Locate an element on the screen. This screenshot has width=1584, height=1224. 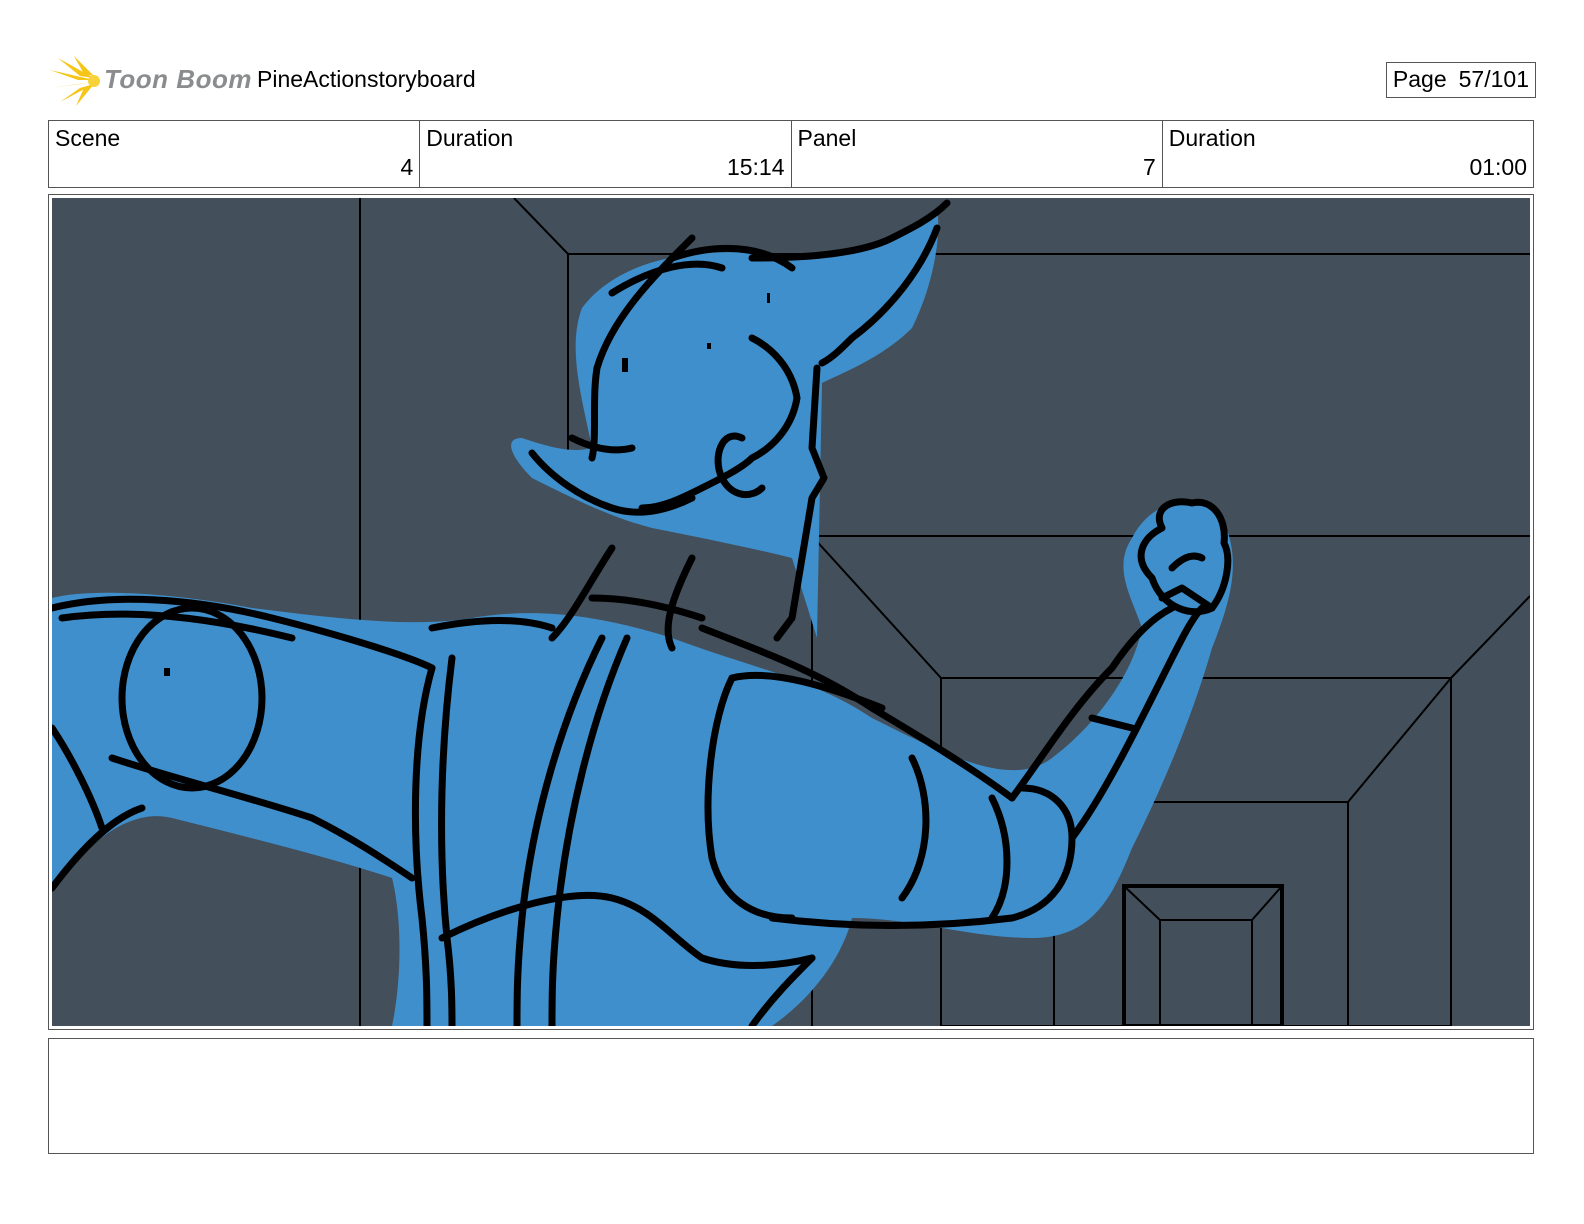
page-indicator: Page 57/101 is located at coordinates (1460, 80).